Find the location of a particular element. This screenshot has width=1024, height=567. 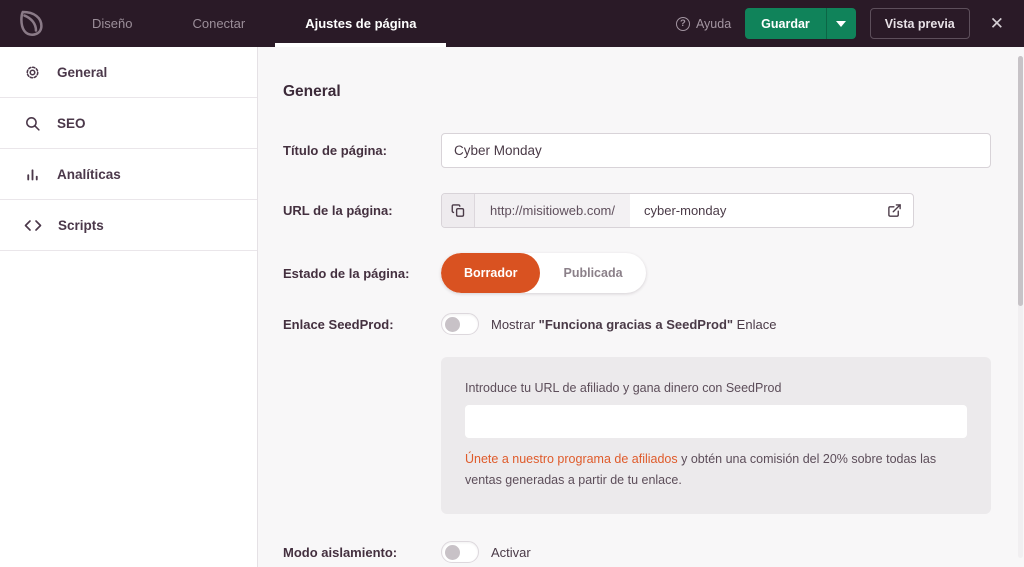

page-url-label: URL de la página: is located at coordinates (338, 210).